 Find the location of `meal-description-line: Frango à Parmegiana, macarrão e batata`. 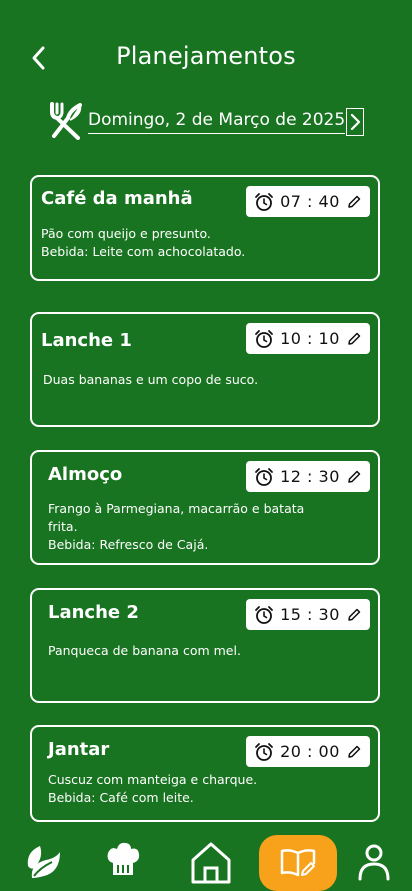

meal-description-line: Frango à Parmegiana, macarrão e batata is located at coordinates (176, 508).